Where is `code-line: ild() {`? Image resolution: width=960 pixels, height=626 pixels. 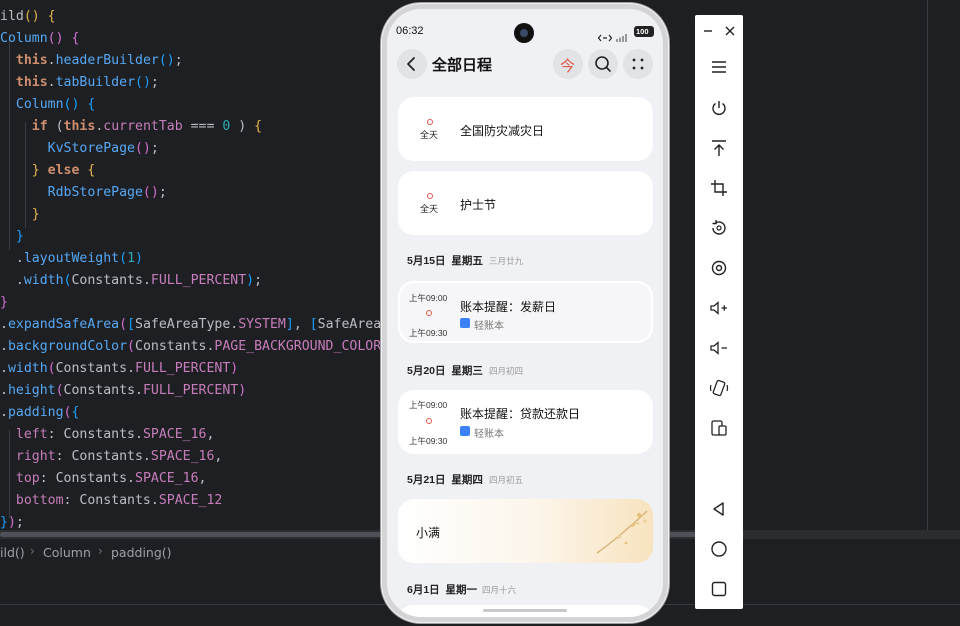 code-line: ild() { is located at coordinates (28, 17).